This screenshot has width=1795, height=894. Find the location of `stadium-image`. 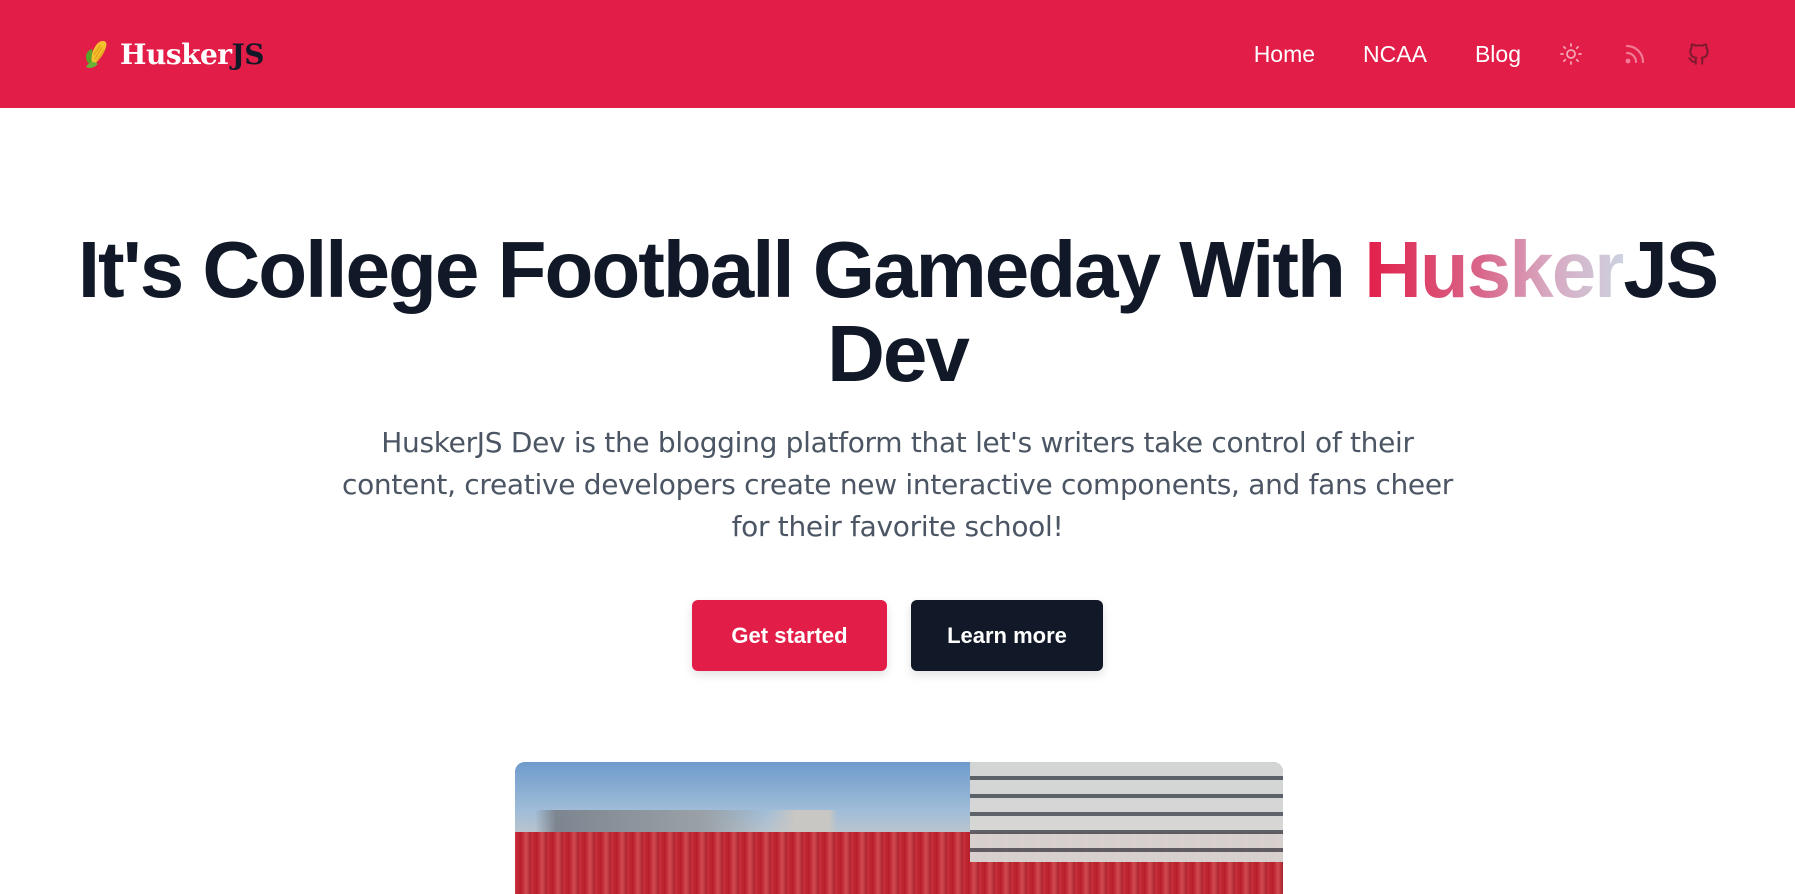

stadium-image is located at coordinates (899, 828).